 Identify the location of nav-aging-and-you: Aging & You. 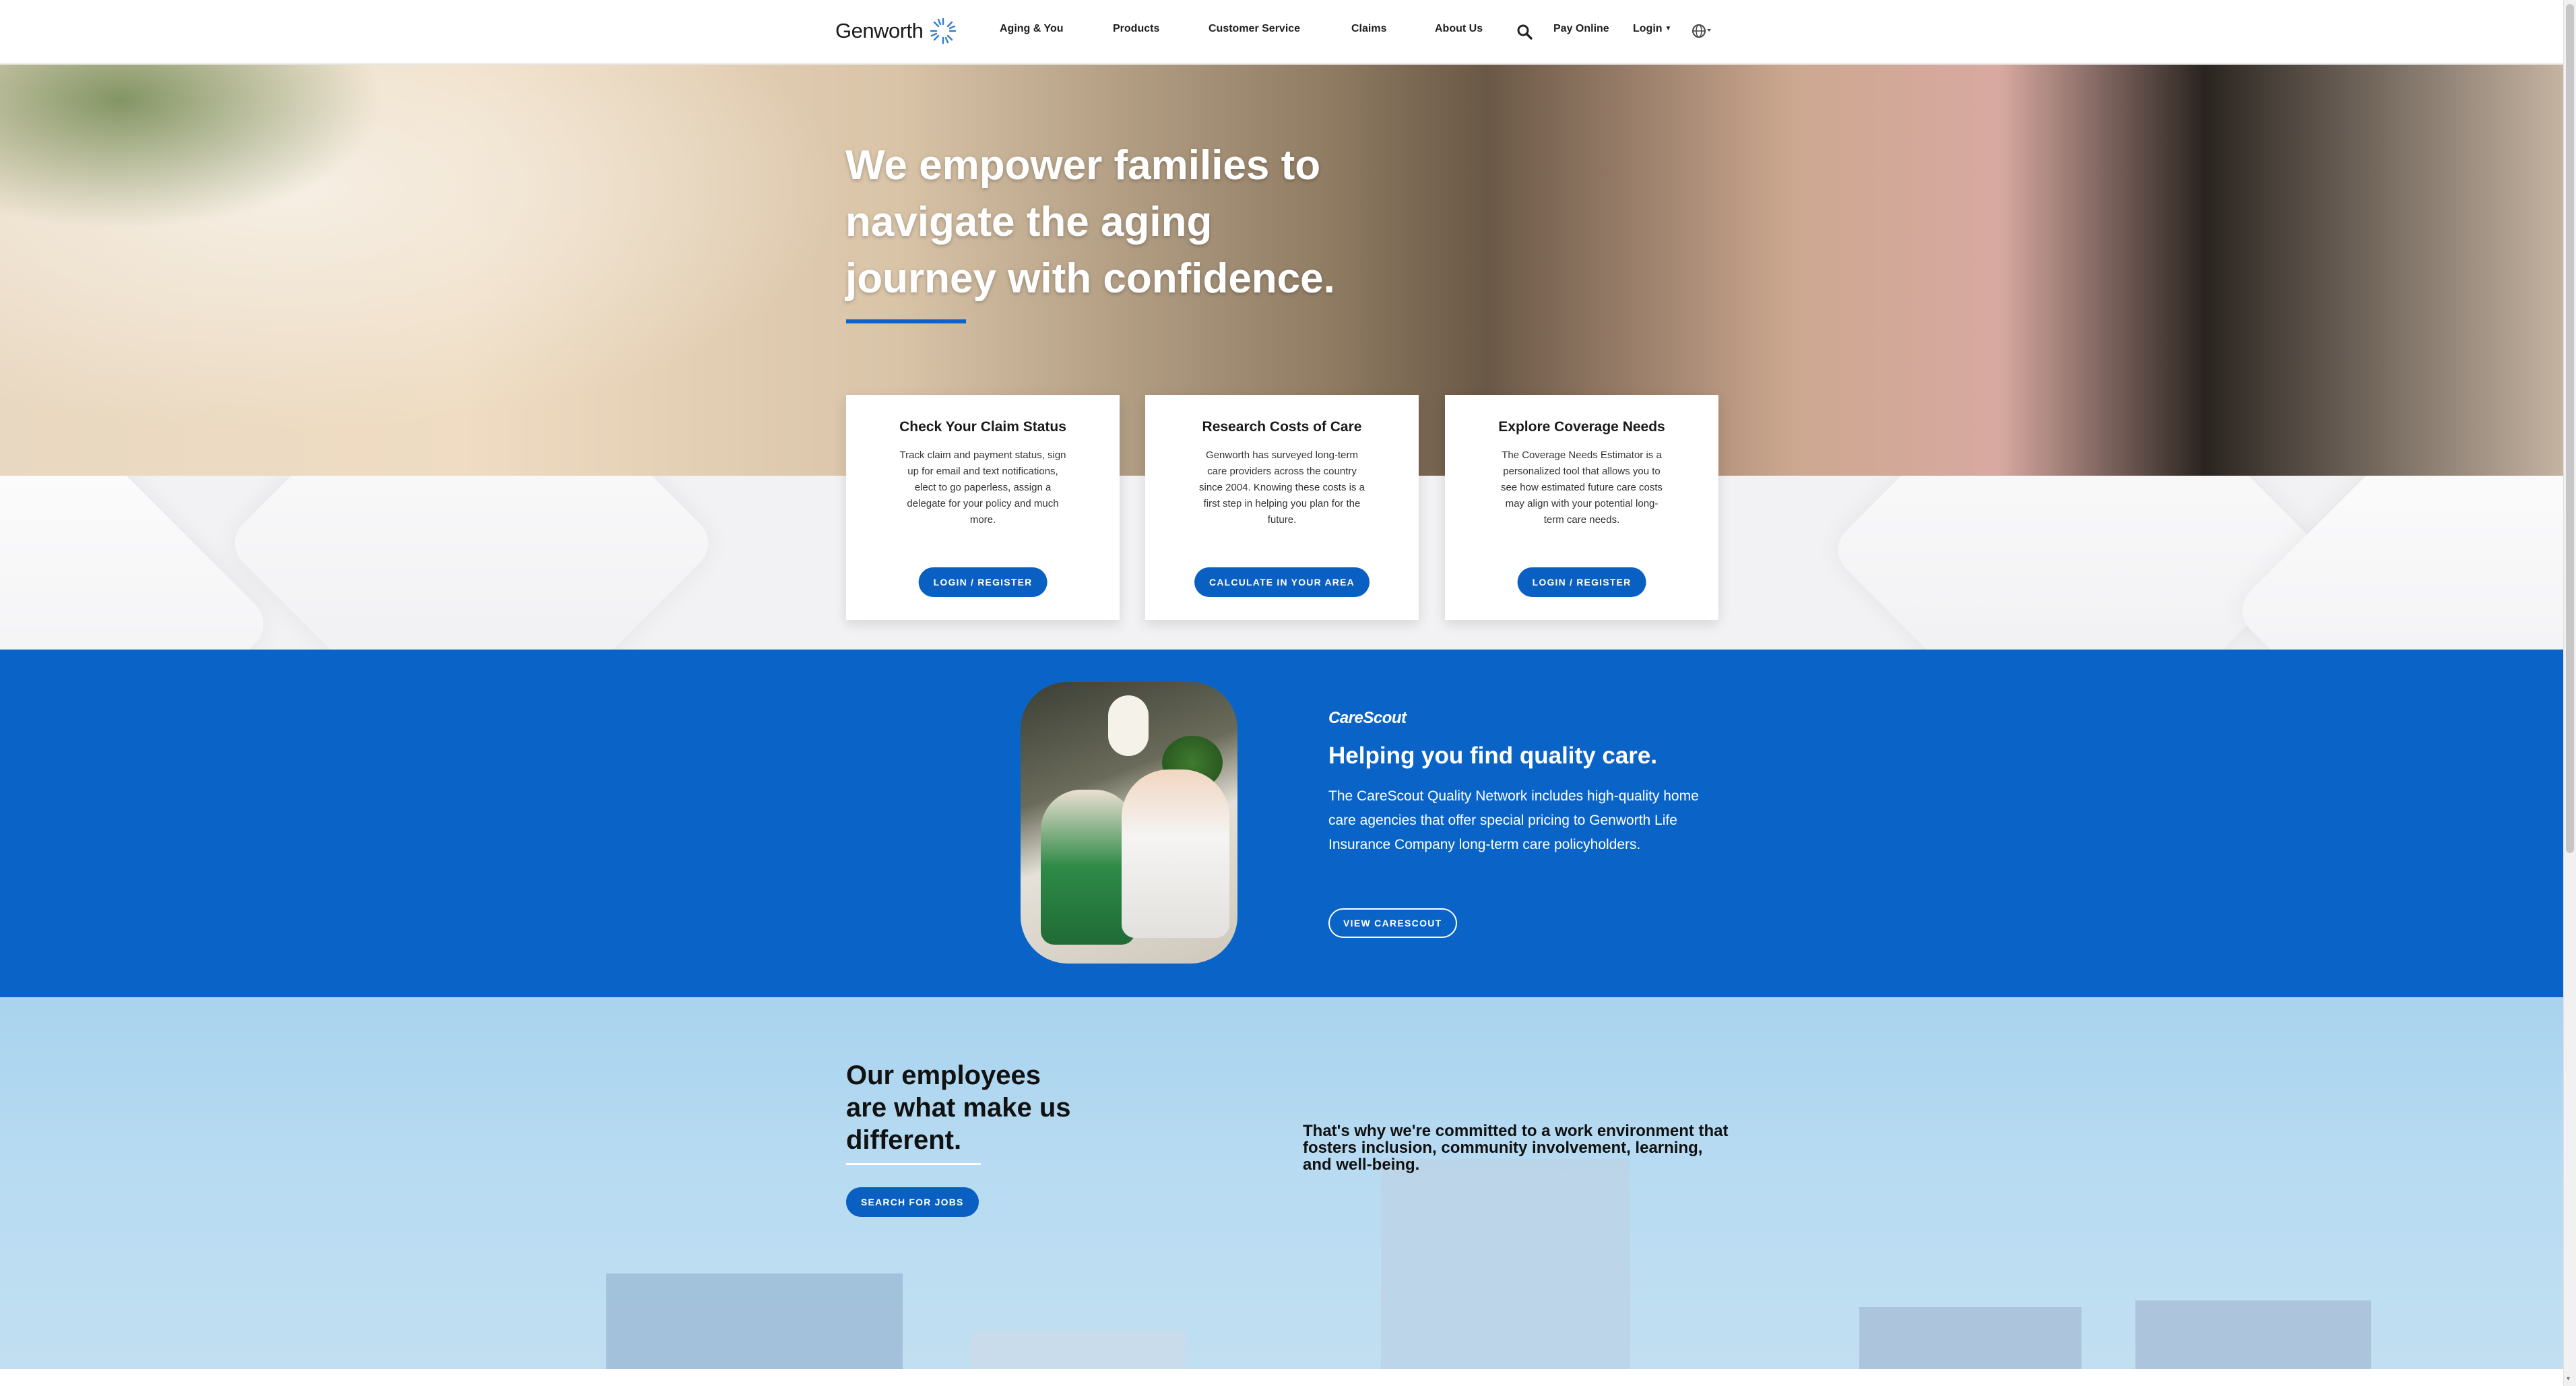
(1032, 29).